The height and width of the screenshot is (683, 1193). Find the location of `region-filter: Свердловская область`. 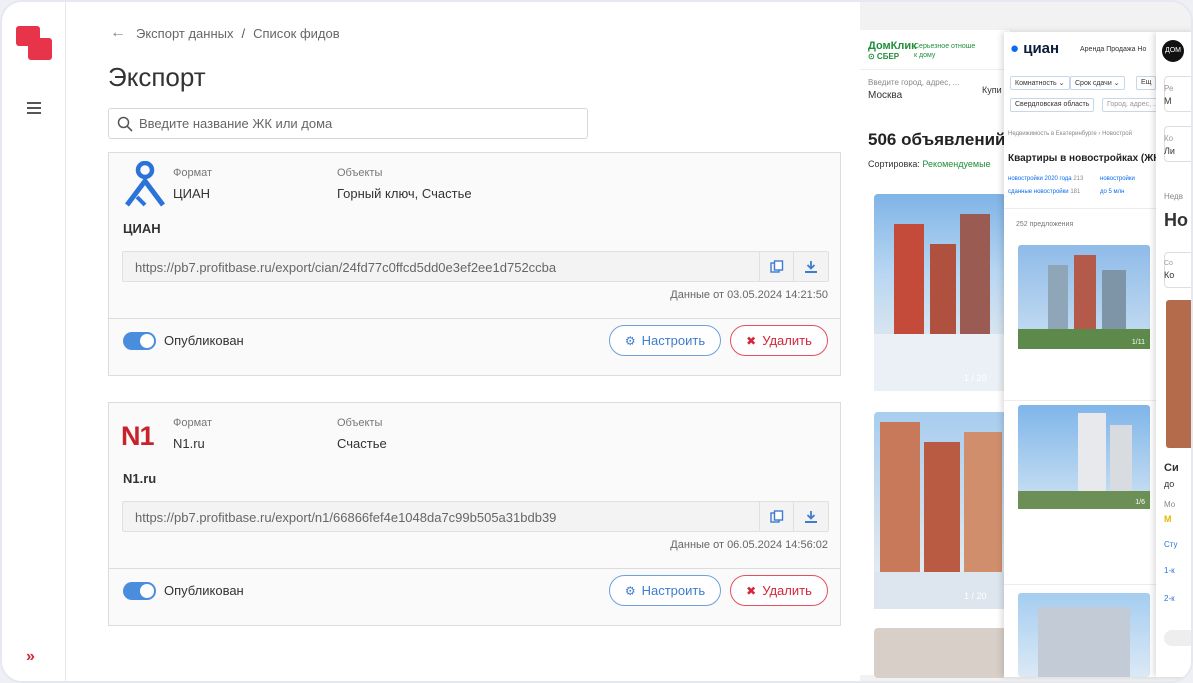

region-filter: Свердловская область is located at coordinates (1052, 105).